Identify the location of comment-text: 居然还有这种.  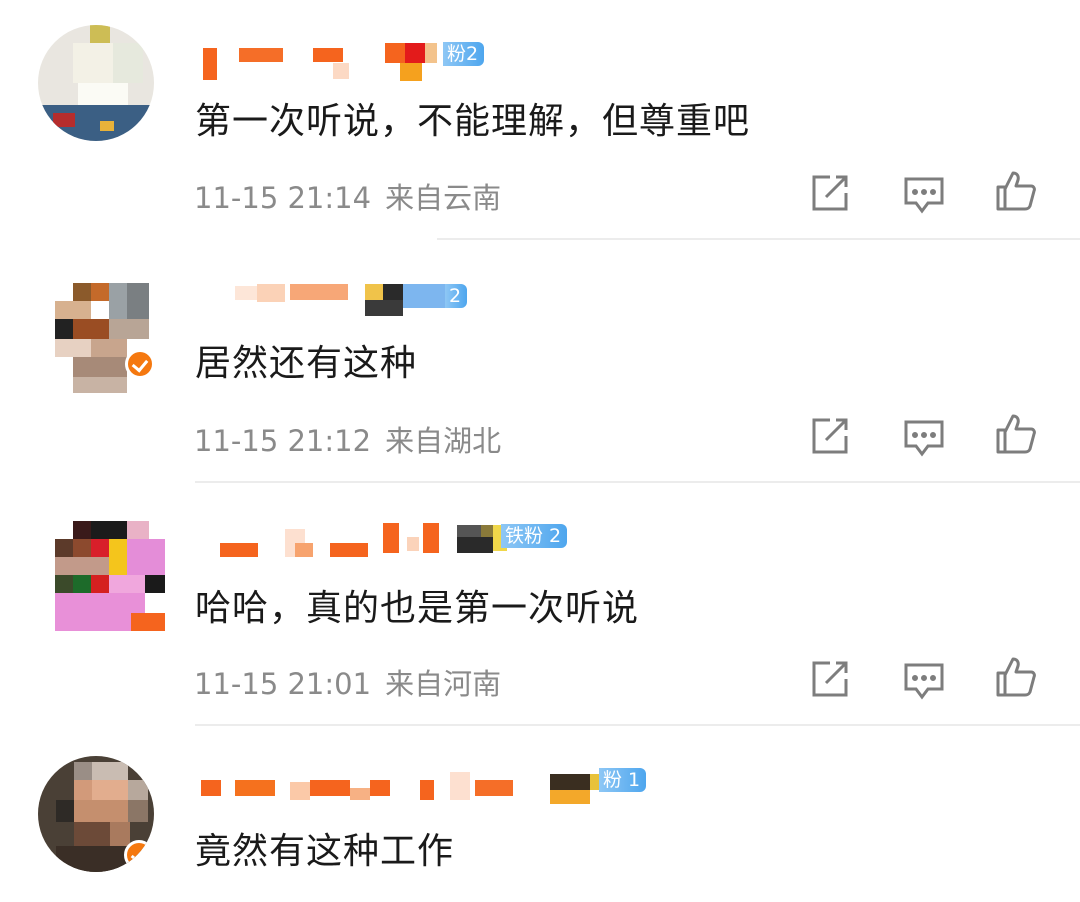
(306, 363).